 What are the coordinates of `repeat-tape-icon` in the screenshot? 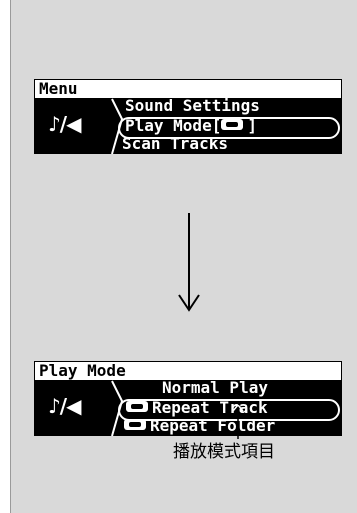 It's located at (232, 124).